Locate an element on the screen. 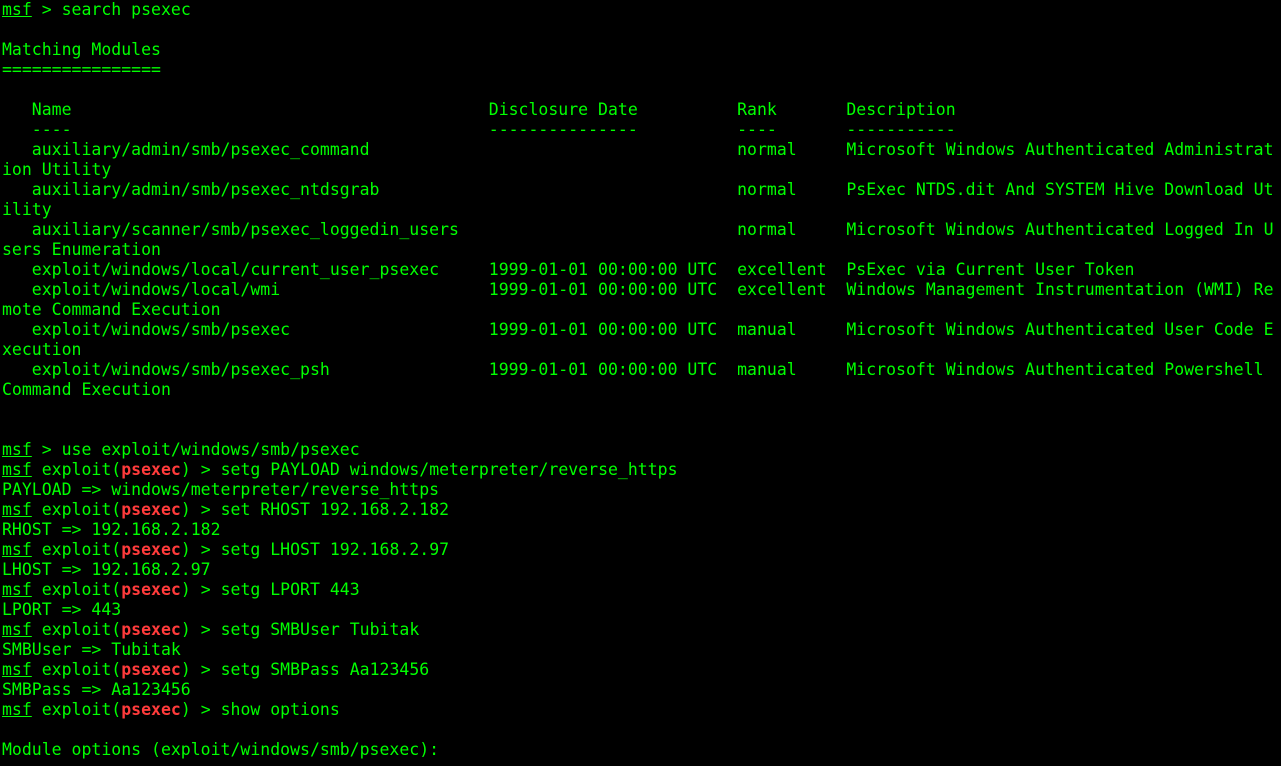 The image size is (1281, 766). output-text: LPORT => 443 is located at coordinates (62, 609).